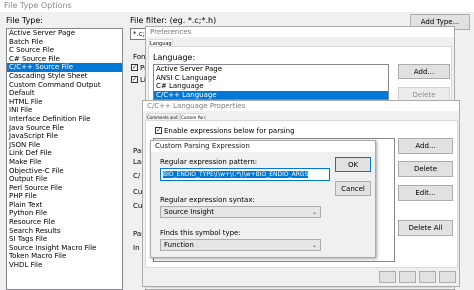  What do you see at coordinates (138, 206) in the screenshot?
I see `cu-label: Cu` at bounding box center [138, 206].